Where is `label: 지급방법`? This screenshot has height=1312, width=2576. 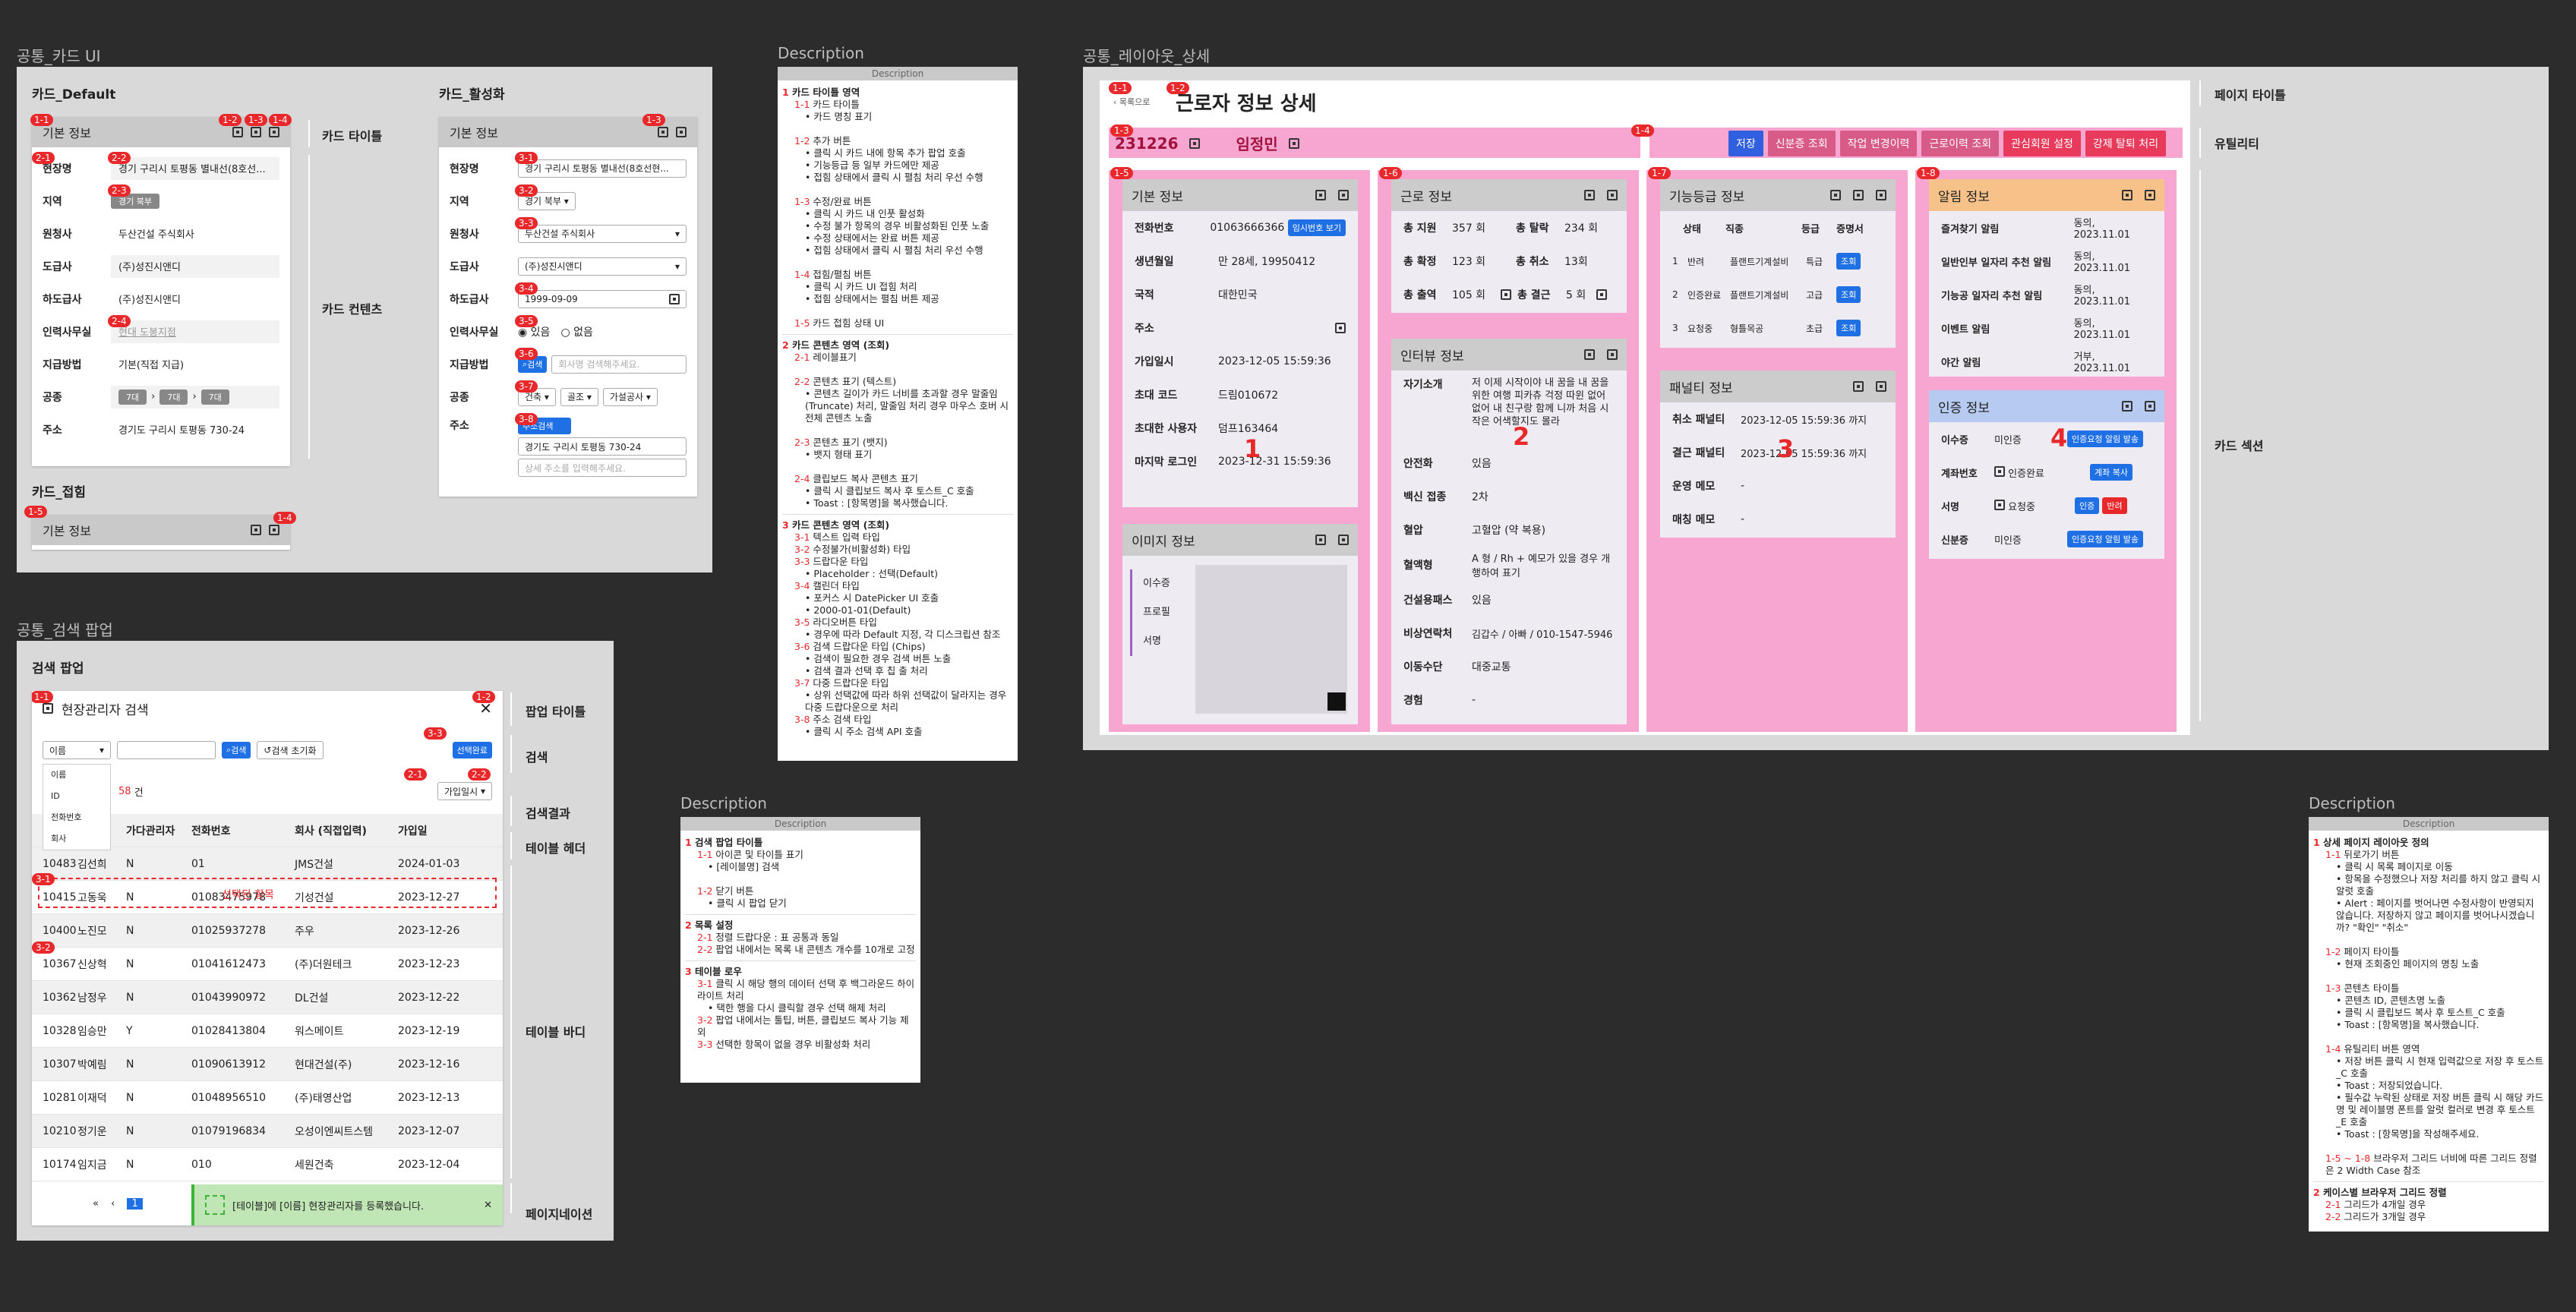
label: 지급방법 is located at coordinates (469, 365).